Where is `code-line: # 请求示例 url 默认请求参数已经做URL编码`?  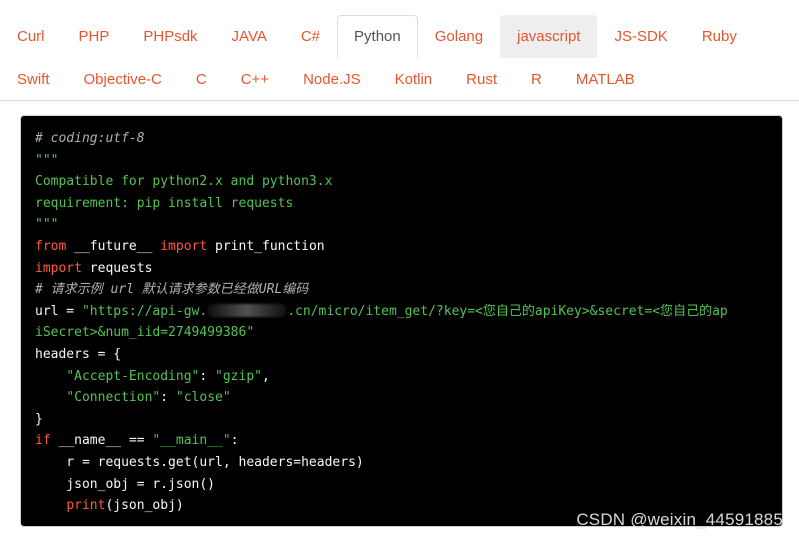 code-line: # 请求示例 url 默认请求参数已经做URL编码 is located at coordinates (401, 290).